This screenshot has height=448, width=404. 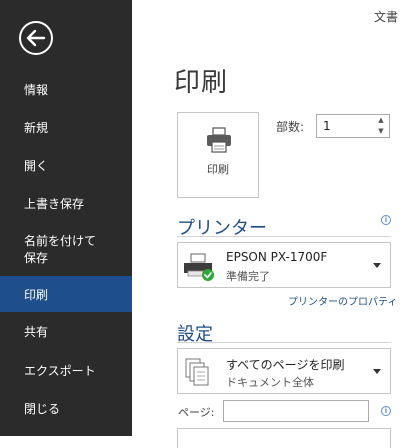 I want to click on settings-heading-divider, so click(x=284, y=342).